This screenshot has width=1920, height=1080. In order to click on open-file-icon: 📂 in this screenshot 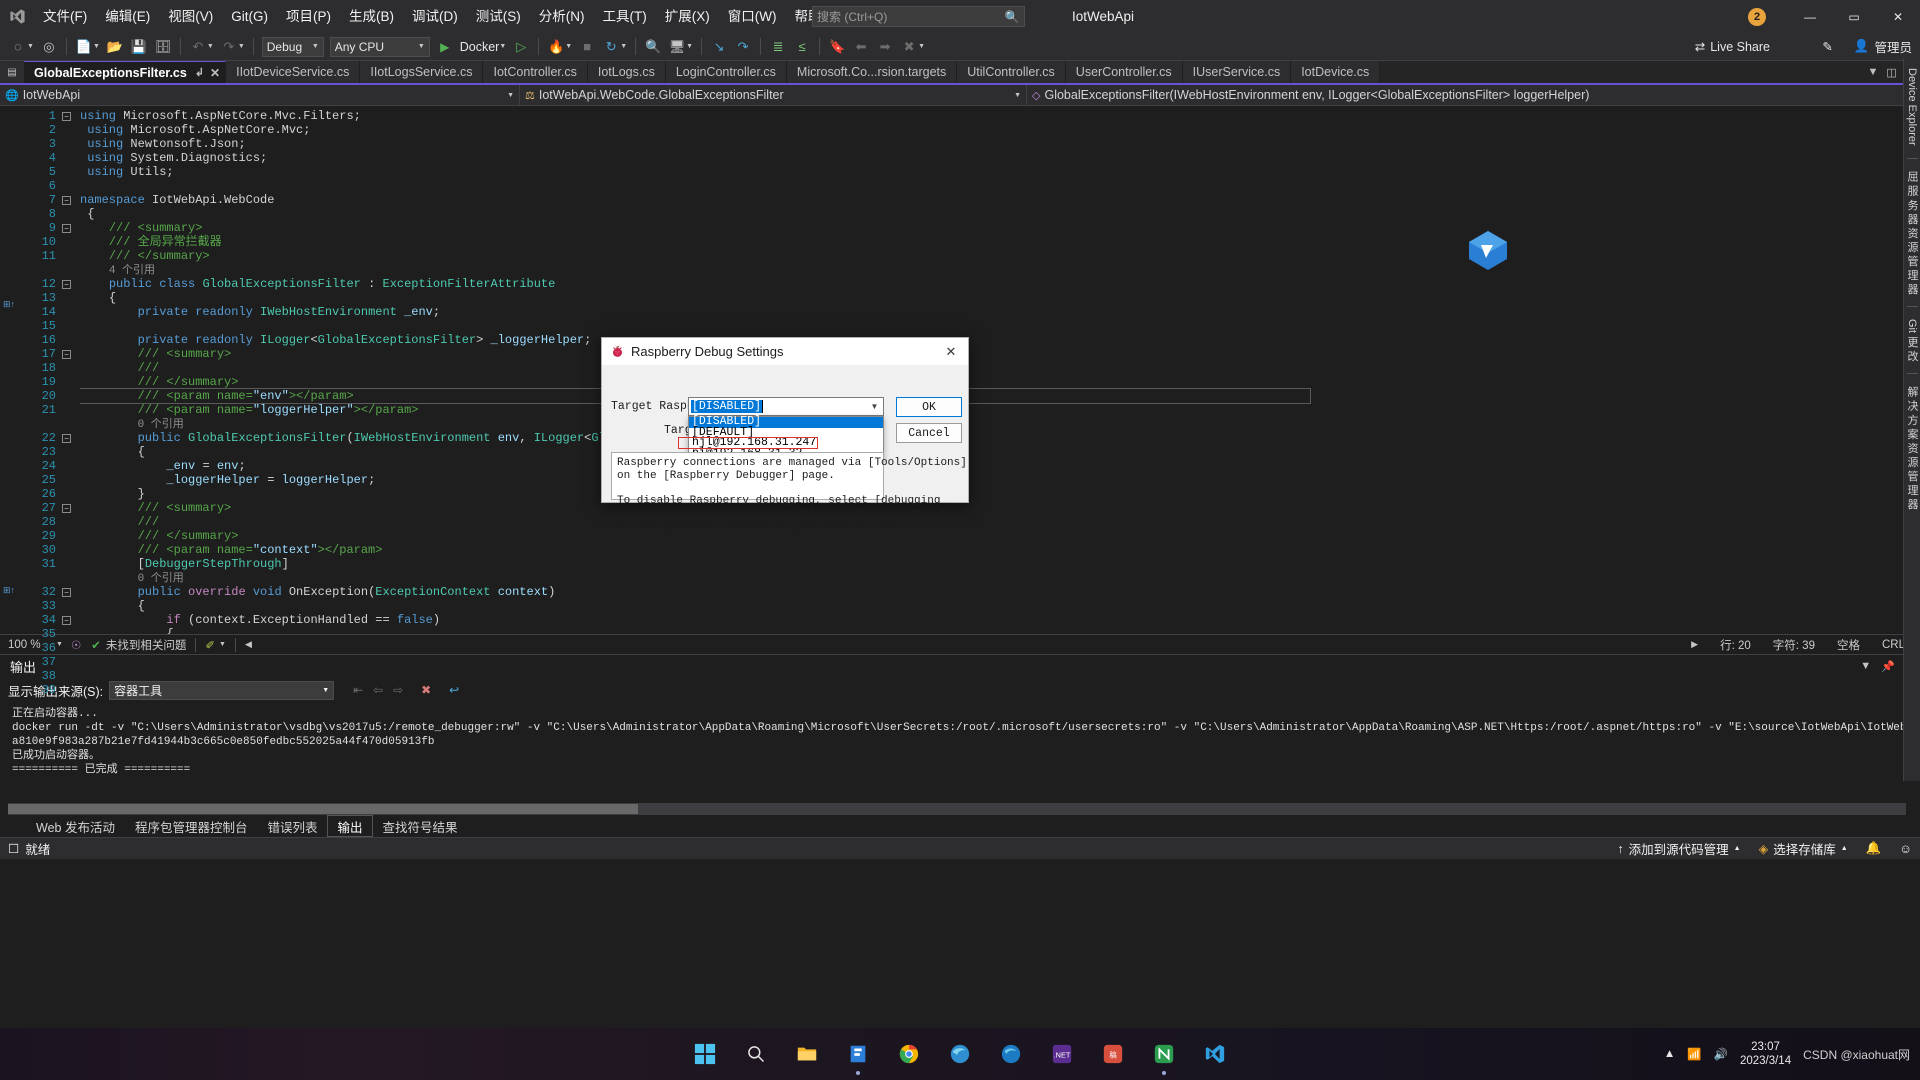, I will do `click(115, 47)`.